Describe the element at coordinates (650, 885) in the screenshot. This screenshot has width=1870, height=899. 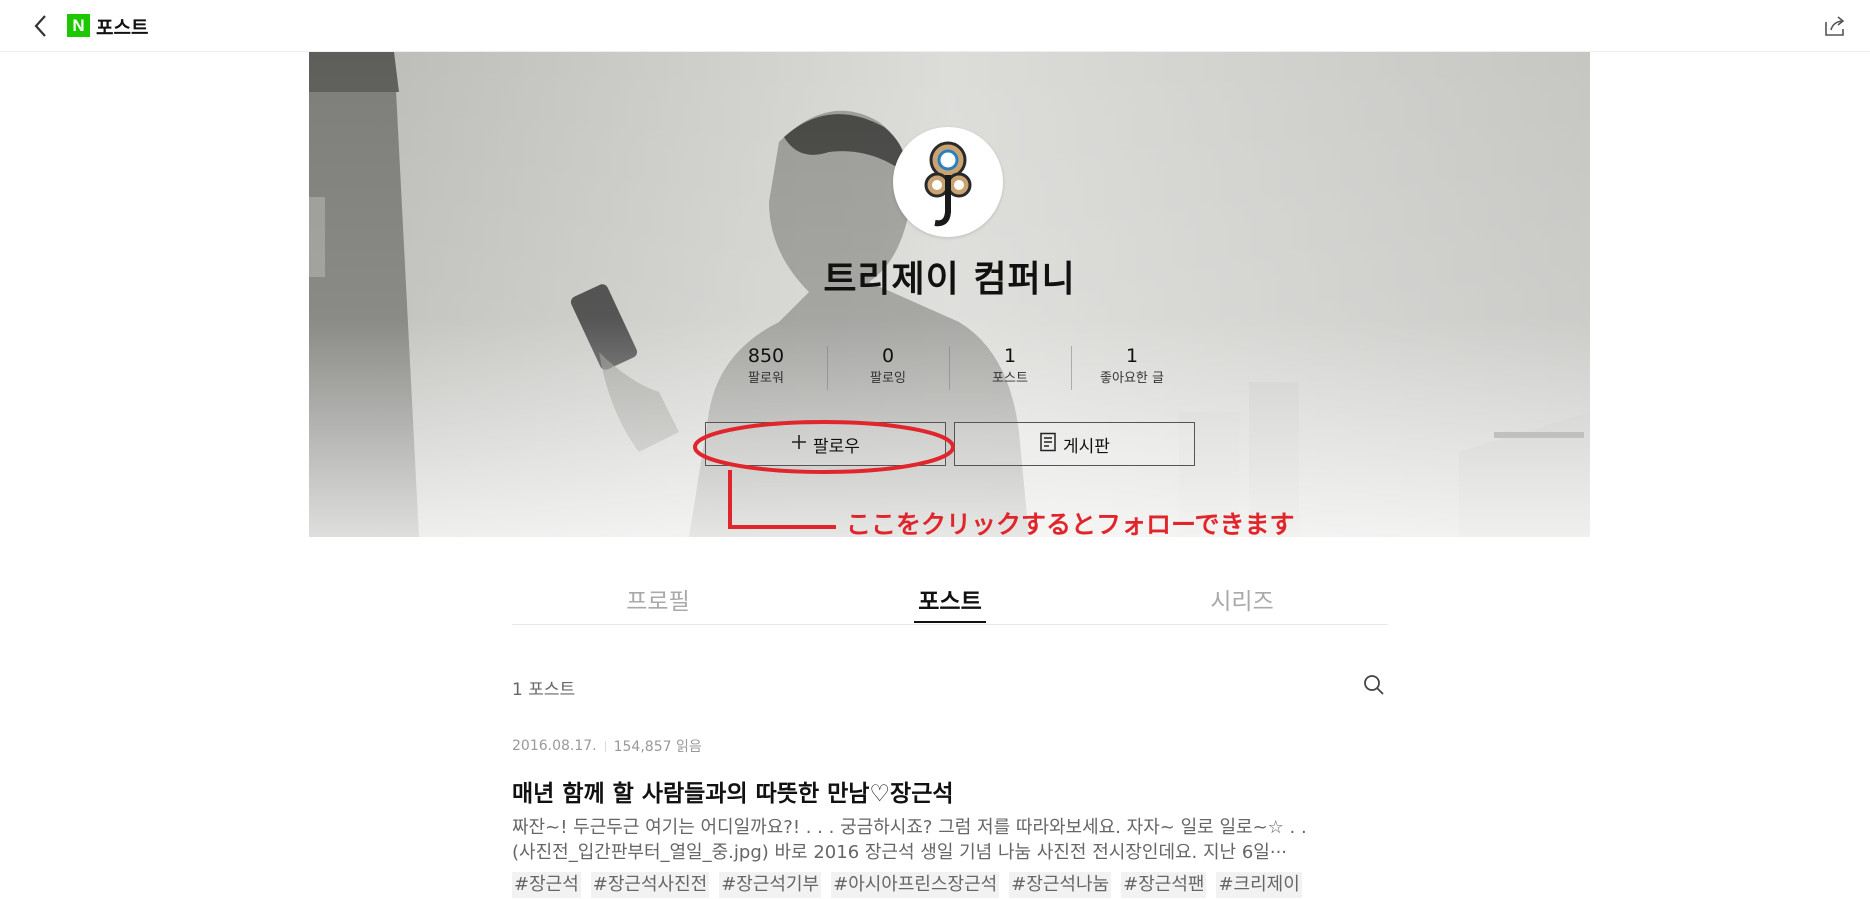
I see `tag: #장근석사진전` at that location.